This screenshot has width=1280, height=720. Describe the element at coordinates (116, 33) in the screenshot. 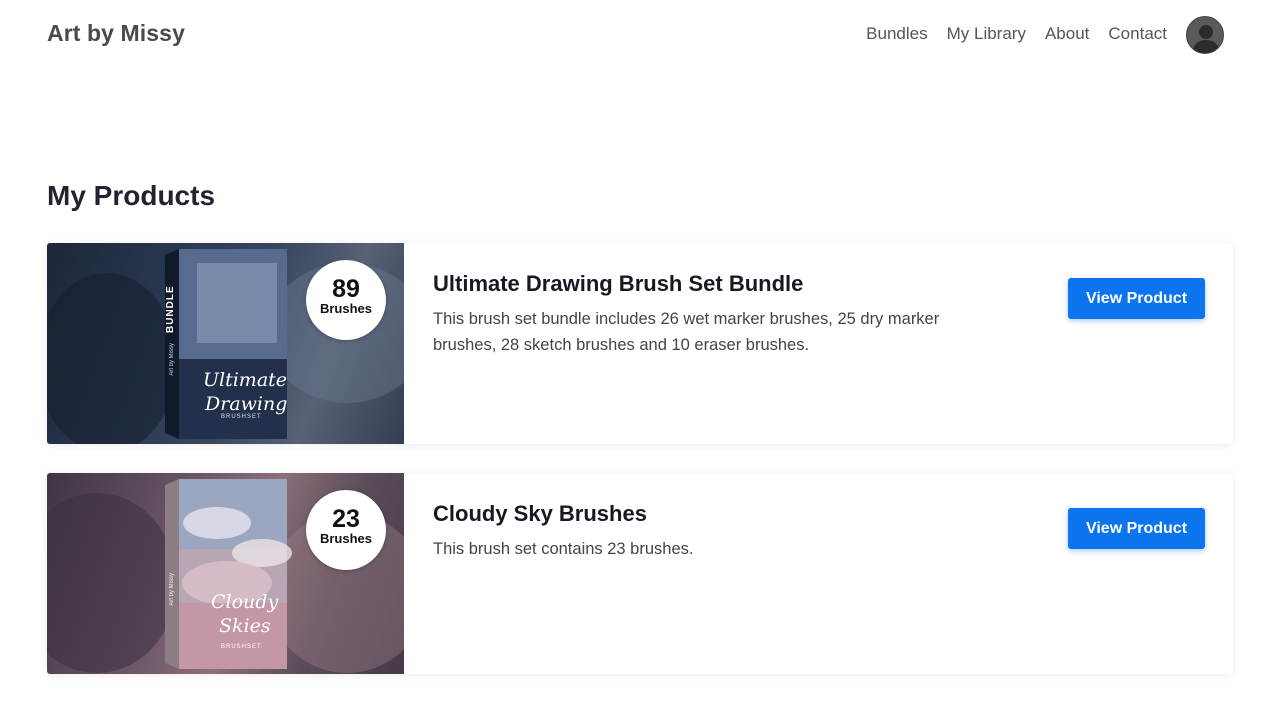

I see `brand-logo: Art by Missy` at that location.